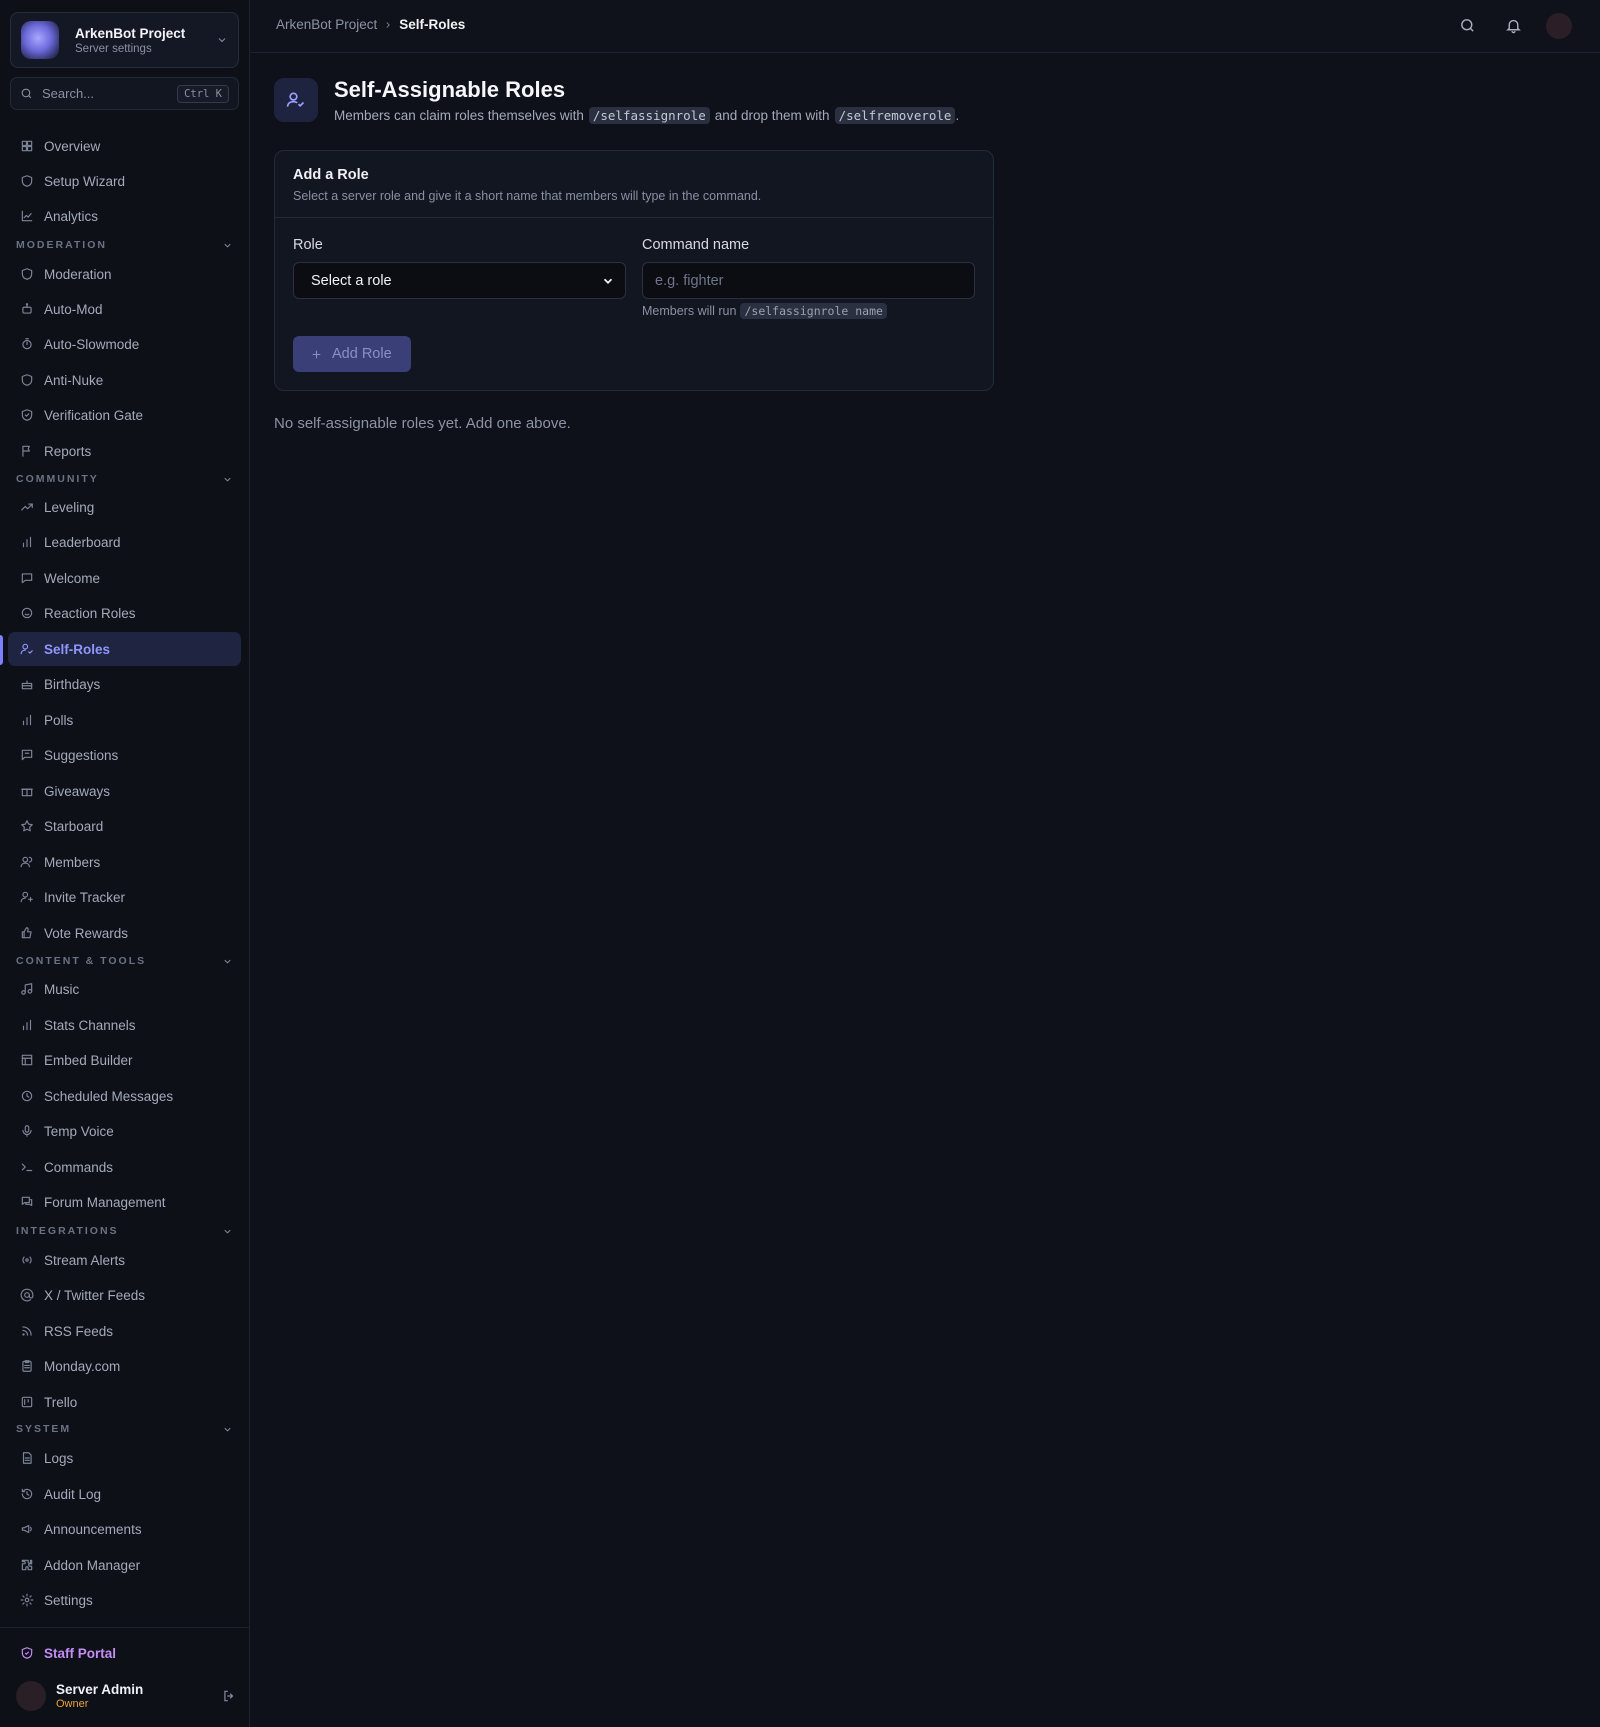 The height and width of the screenshot is (1727, 1600). I want to click on bot-icon, so click(27, 309).